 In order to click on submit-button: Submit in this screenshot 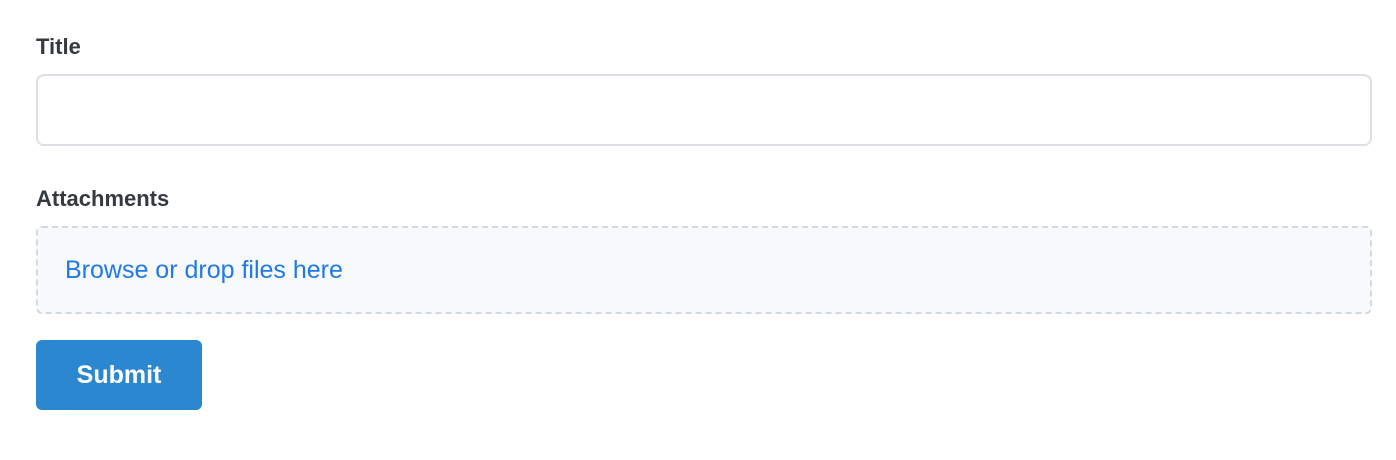, I will do `click(119, 375)`.